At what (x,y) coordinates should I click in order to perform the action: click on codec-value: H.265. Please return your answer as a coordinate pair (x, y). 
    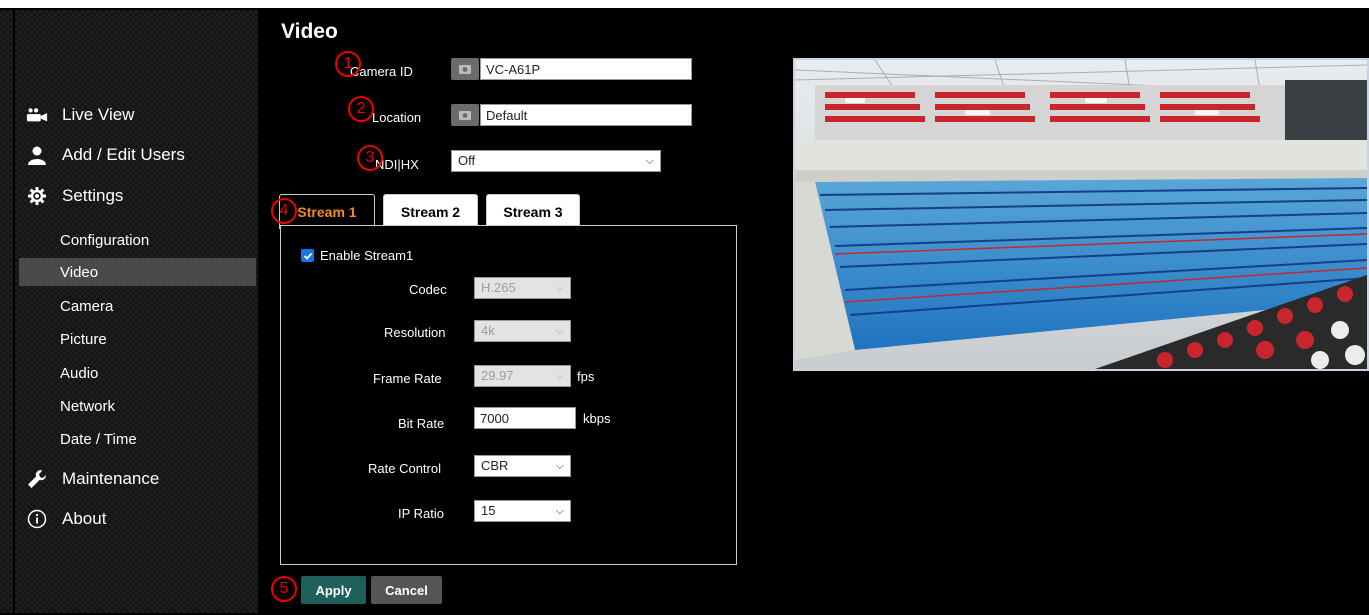
    Looking at the image, I should click on (498, 287).